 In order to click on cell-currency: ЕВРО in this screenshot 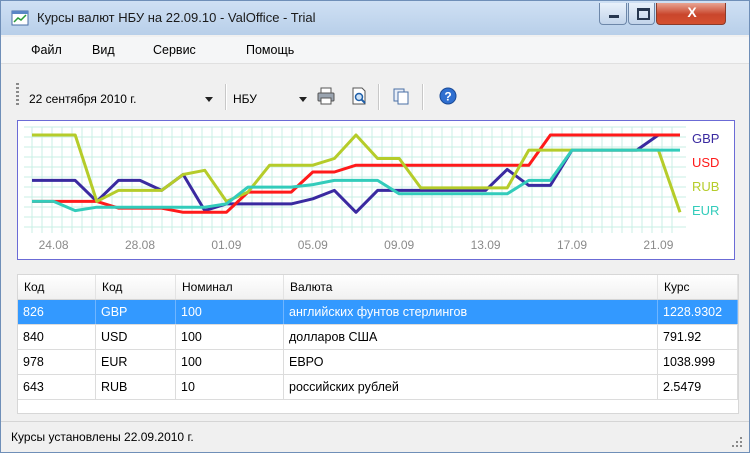, I will do `click(471, 362)`.